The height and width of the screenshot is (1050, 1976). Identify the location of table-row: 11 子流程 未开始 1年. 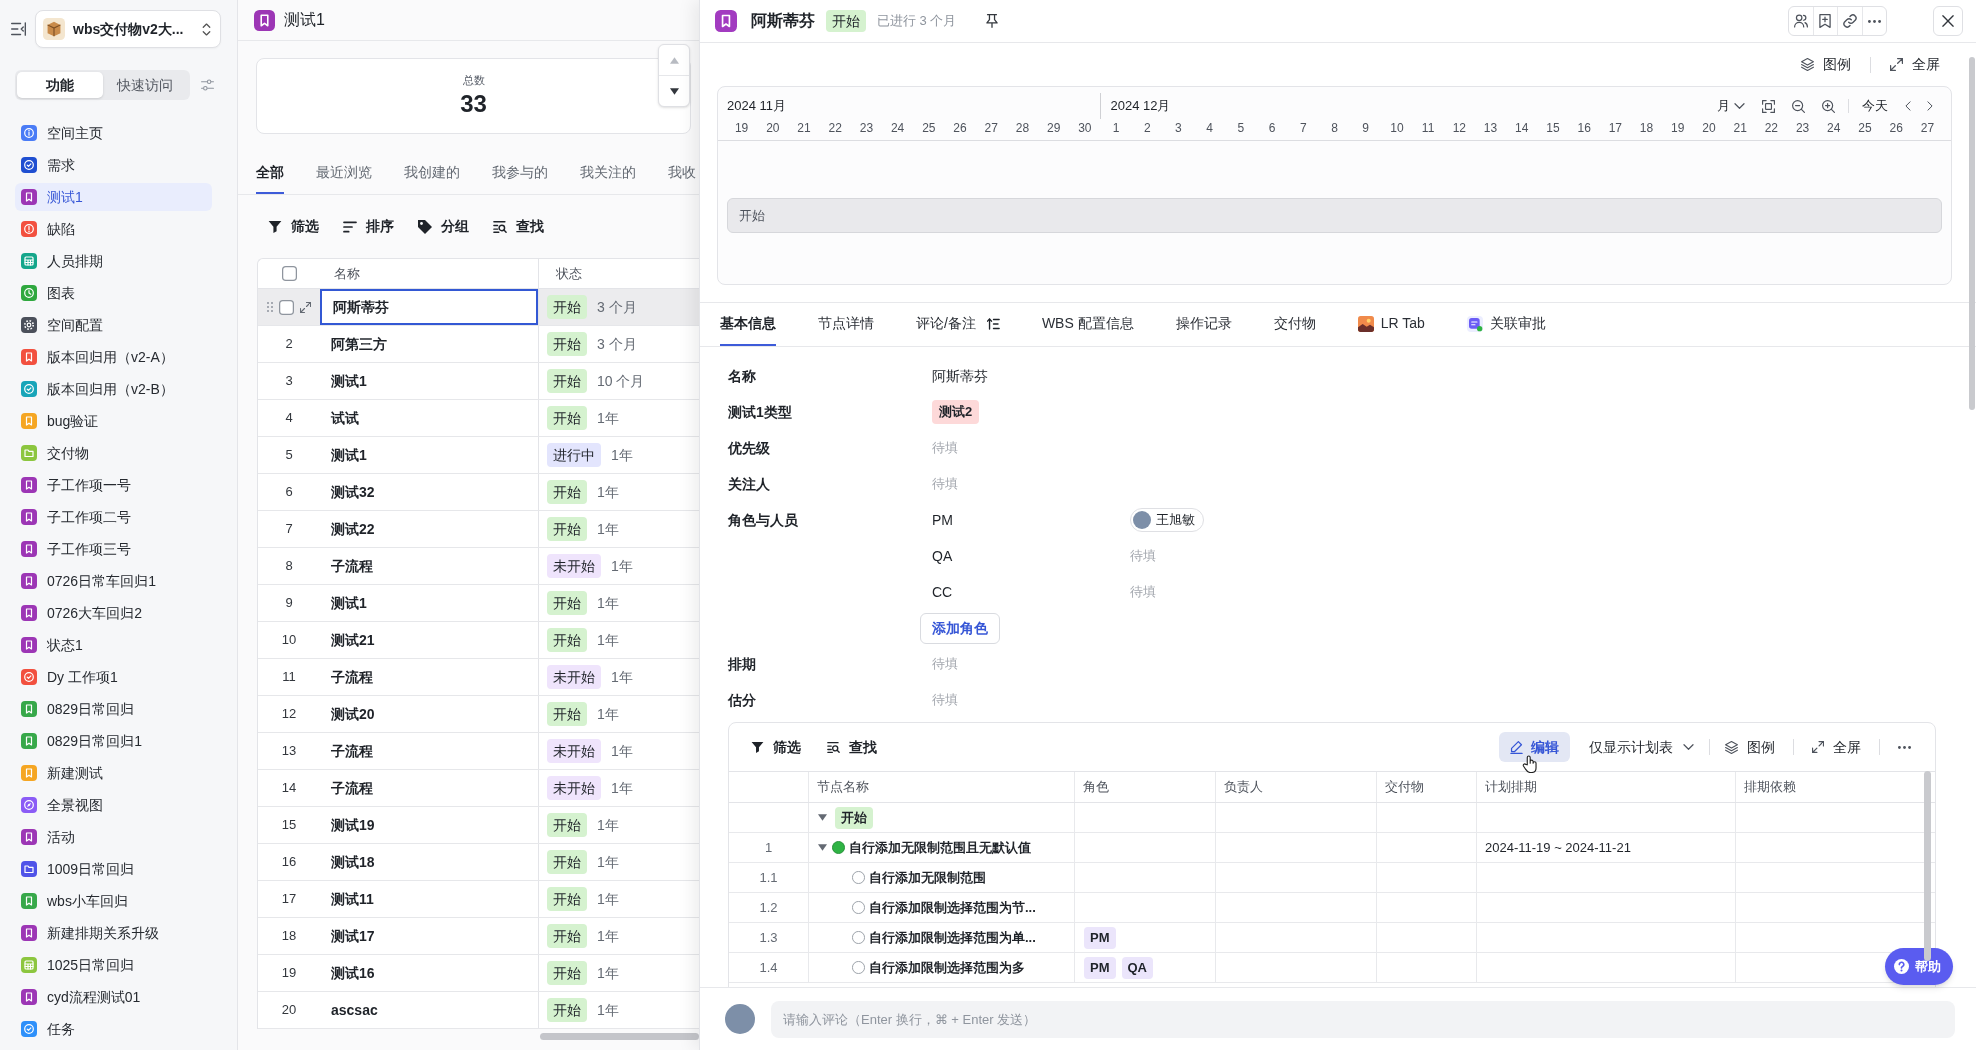
(478, 677).